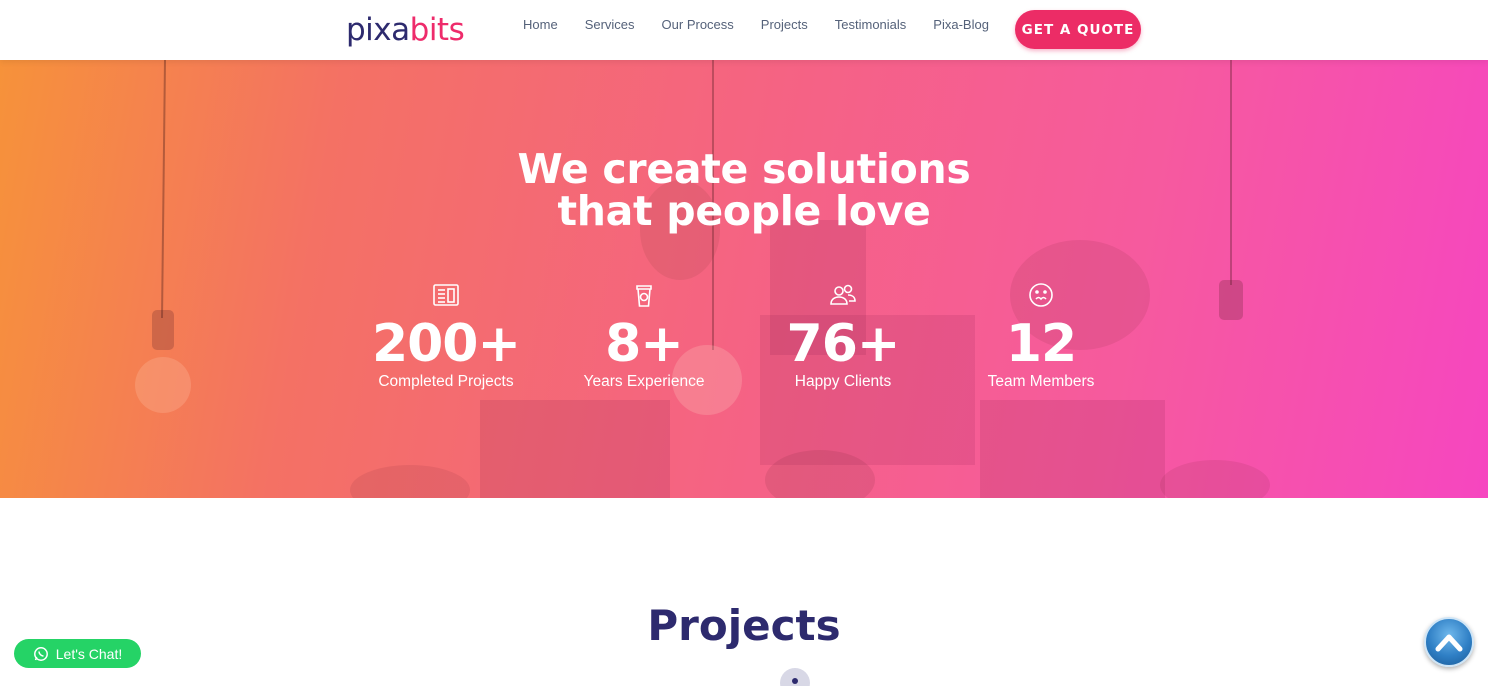 Image resolution: width=1488 pixels, height=686 pixels. Describe the element at coordinates (40, 653) in the screenshot. I see `whatsapp-icon` at that location.